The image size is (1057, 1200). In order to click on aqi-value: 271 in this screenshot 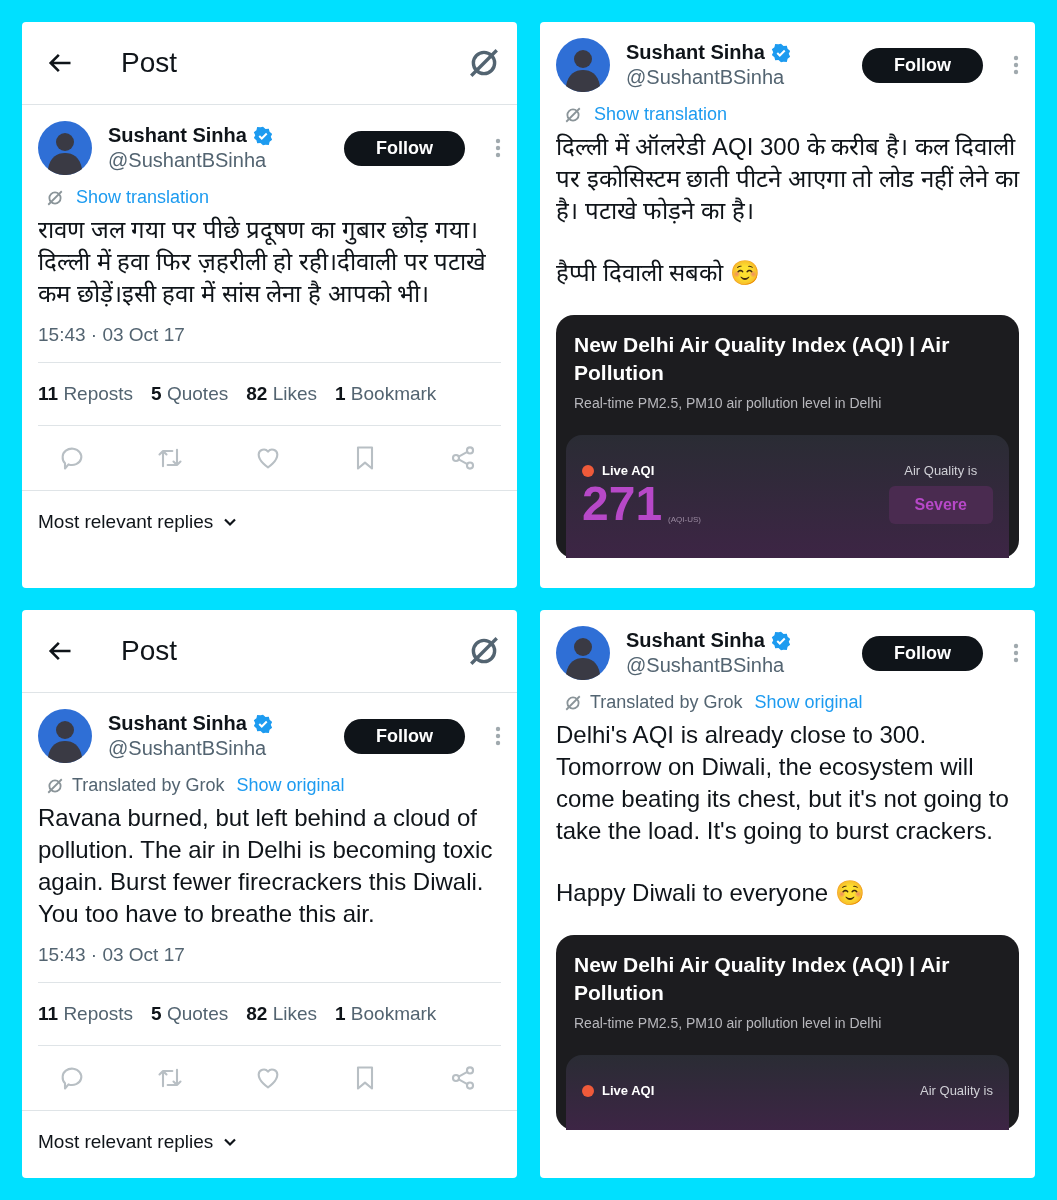, I will do `click(622, 504)`.